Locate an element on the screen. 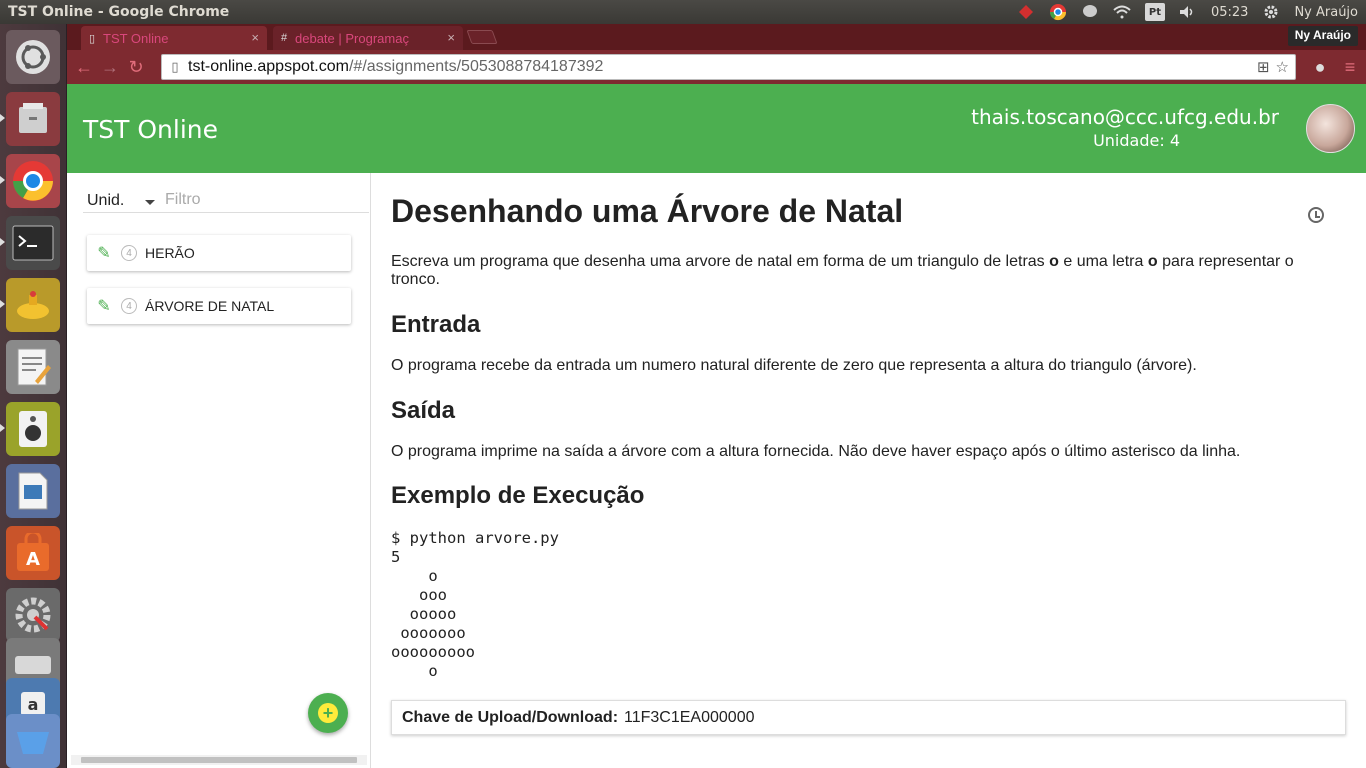  forward-arrow-icon: → is located at coordinates (110, 67).